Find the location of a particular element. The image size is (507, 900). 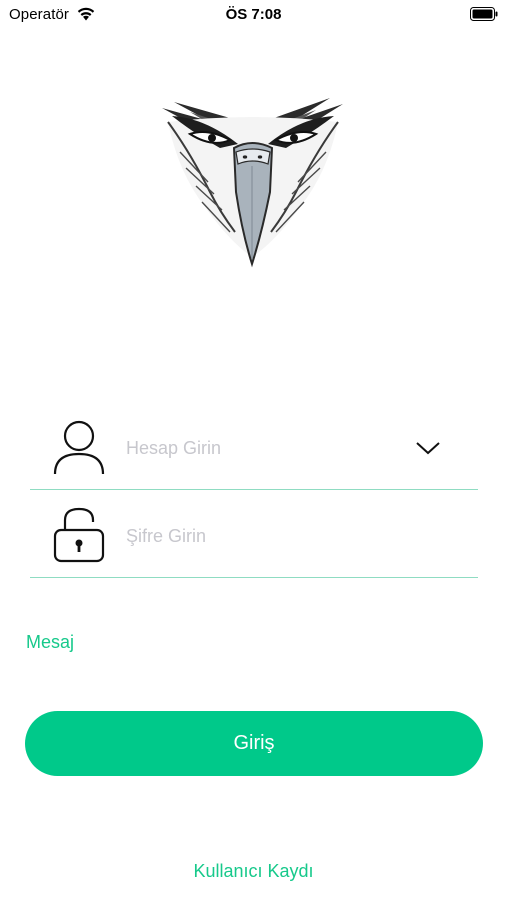

password-field-divider is located at coordinates (254, 577).